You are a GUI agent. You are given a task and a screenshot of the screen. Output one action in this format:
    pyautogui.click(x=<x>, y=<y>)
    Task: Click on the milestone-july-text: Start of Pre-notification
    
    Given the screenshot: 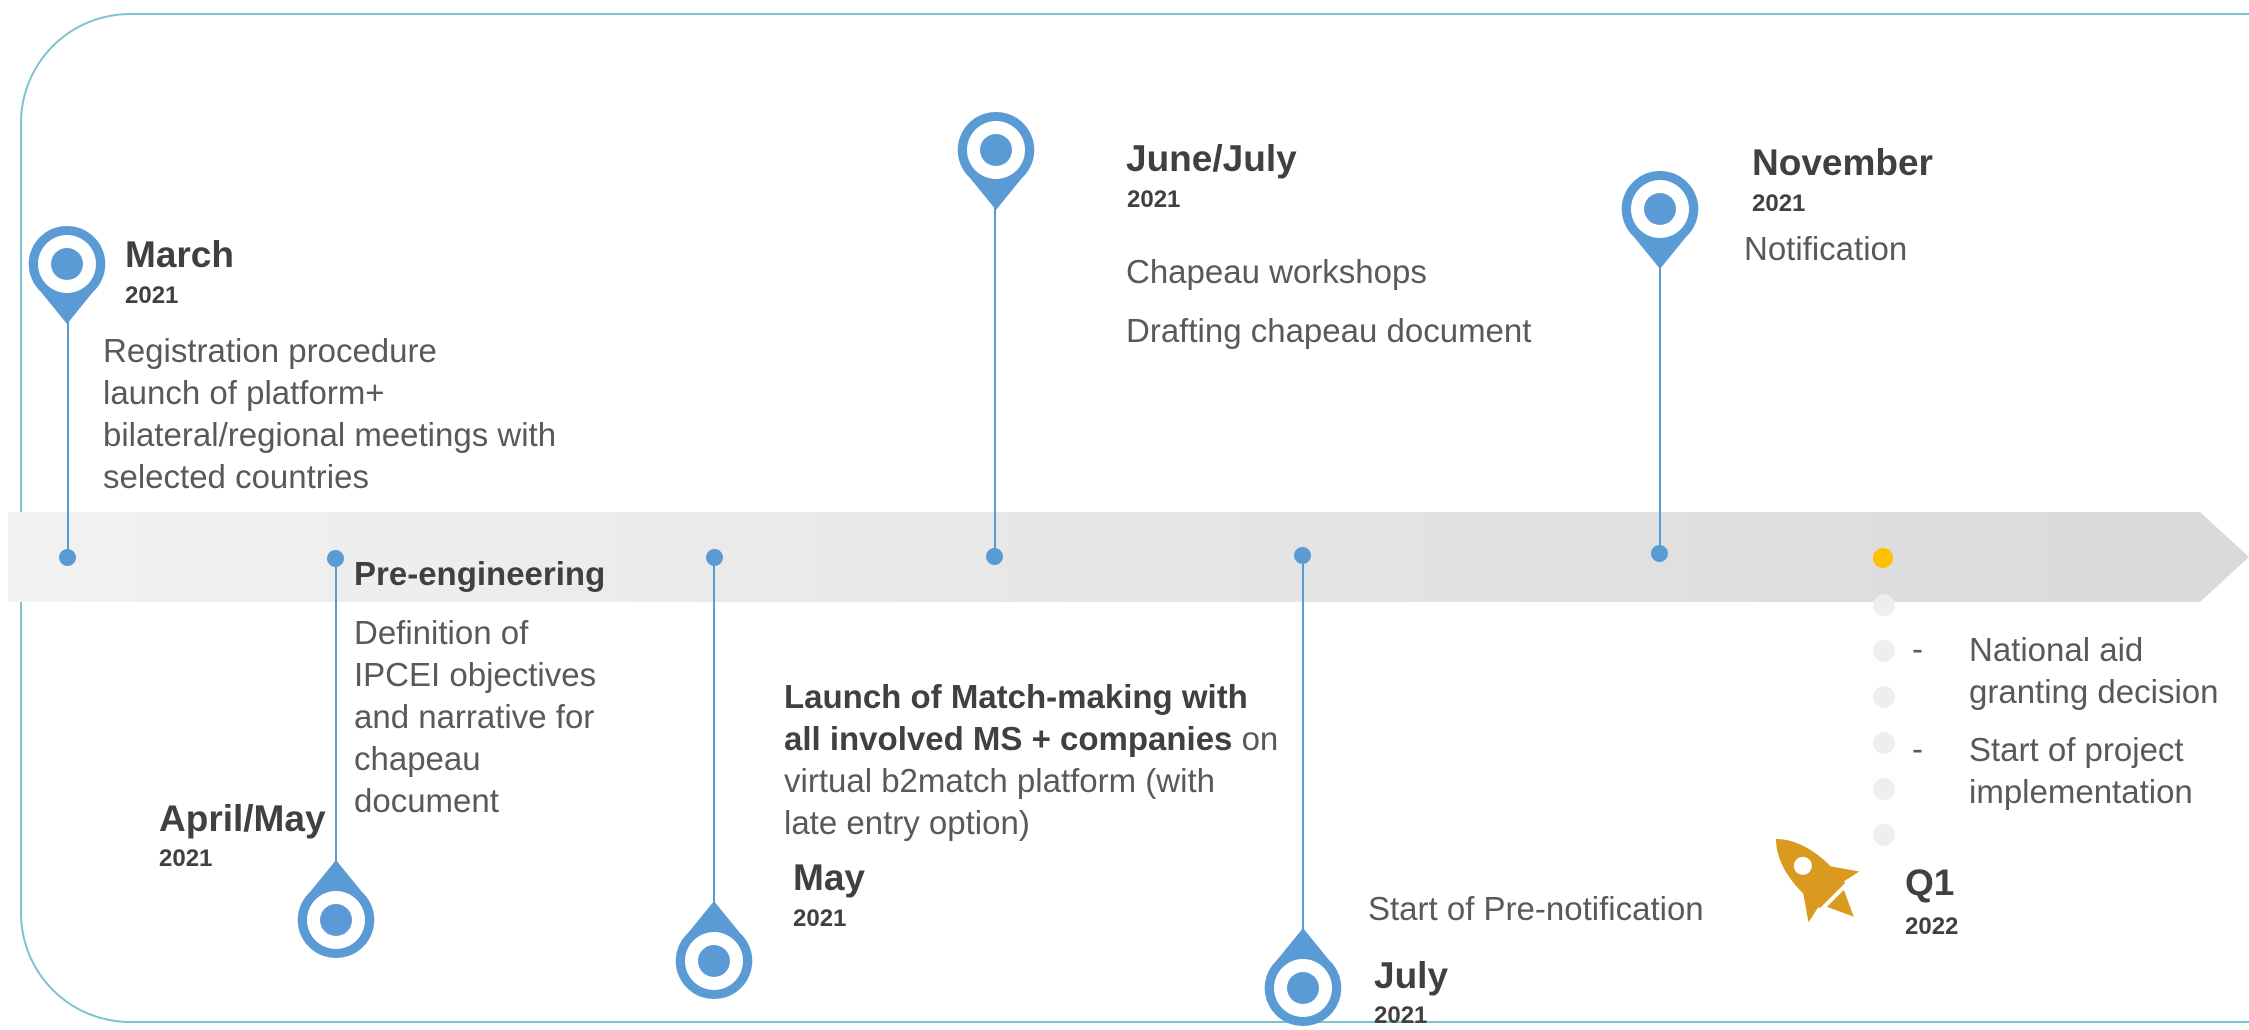 What is the action you would take?
    pyautogui.click(x=1536, y=908)
    